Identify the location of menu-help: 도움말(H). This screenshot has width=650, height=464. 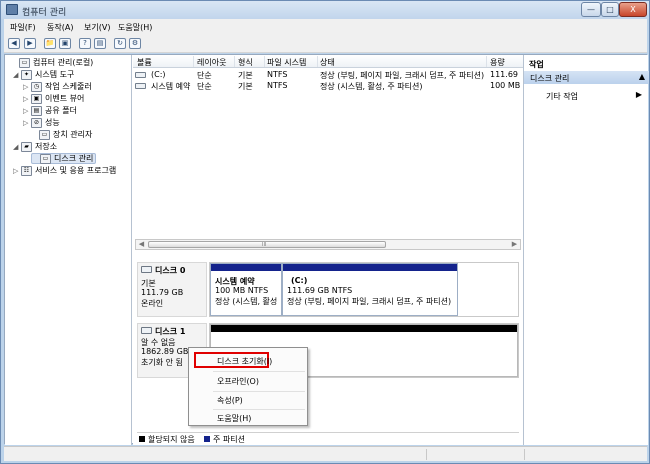
(135, 27).